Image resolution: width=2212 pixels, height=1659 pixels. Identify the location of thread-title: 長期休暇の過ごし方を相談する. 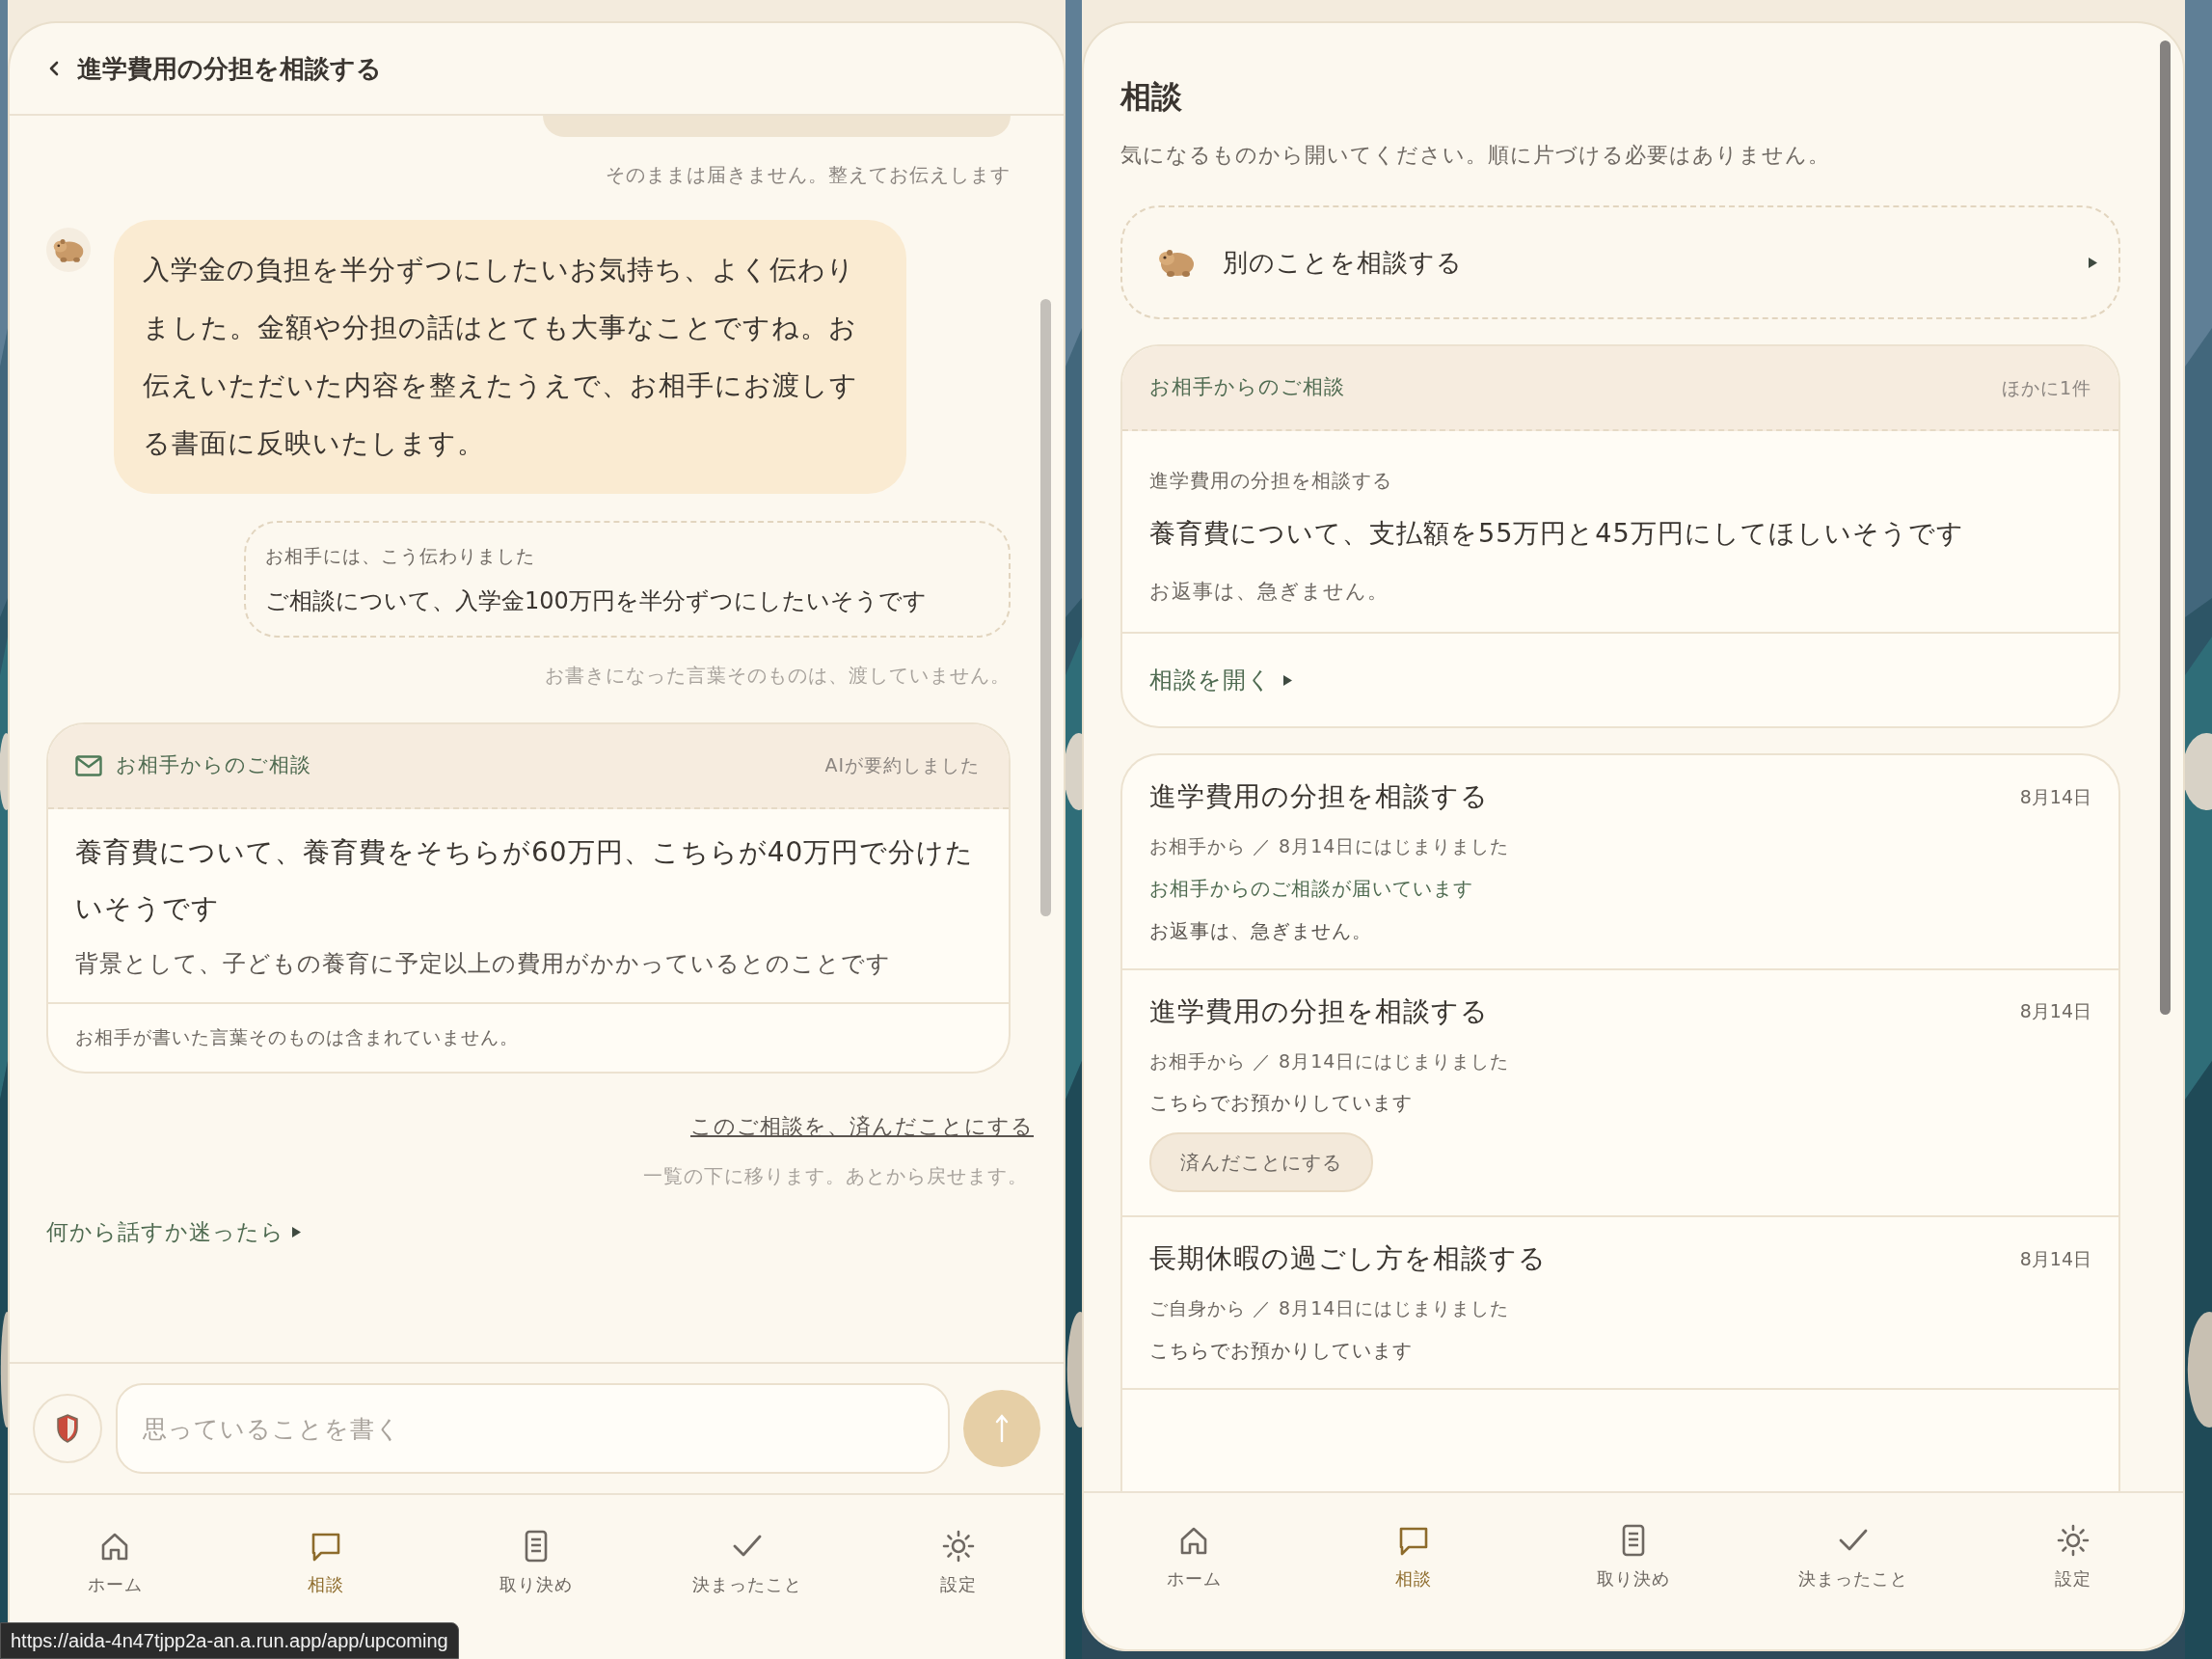
(1348, 1258).